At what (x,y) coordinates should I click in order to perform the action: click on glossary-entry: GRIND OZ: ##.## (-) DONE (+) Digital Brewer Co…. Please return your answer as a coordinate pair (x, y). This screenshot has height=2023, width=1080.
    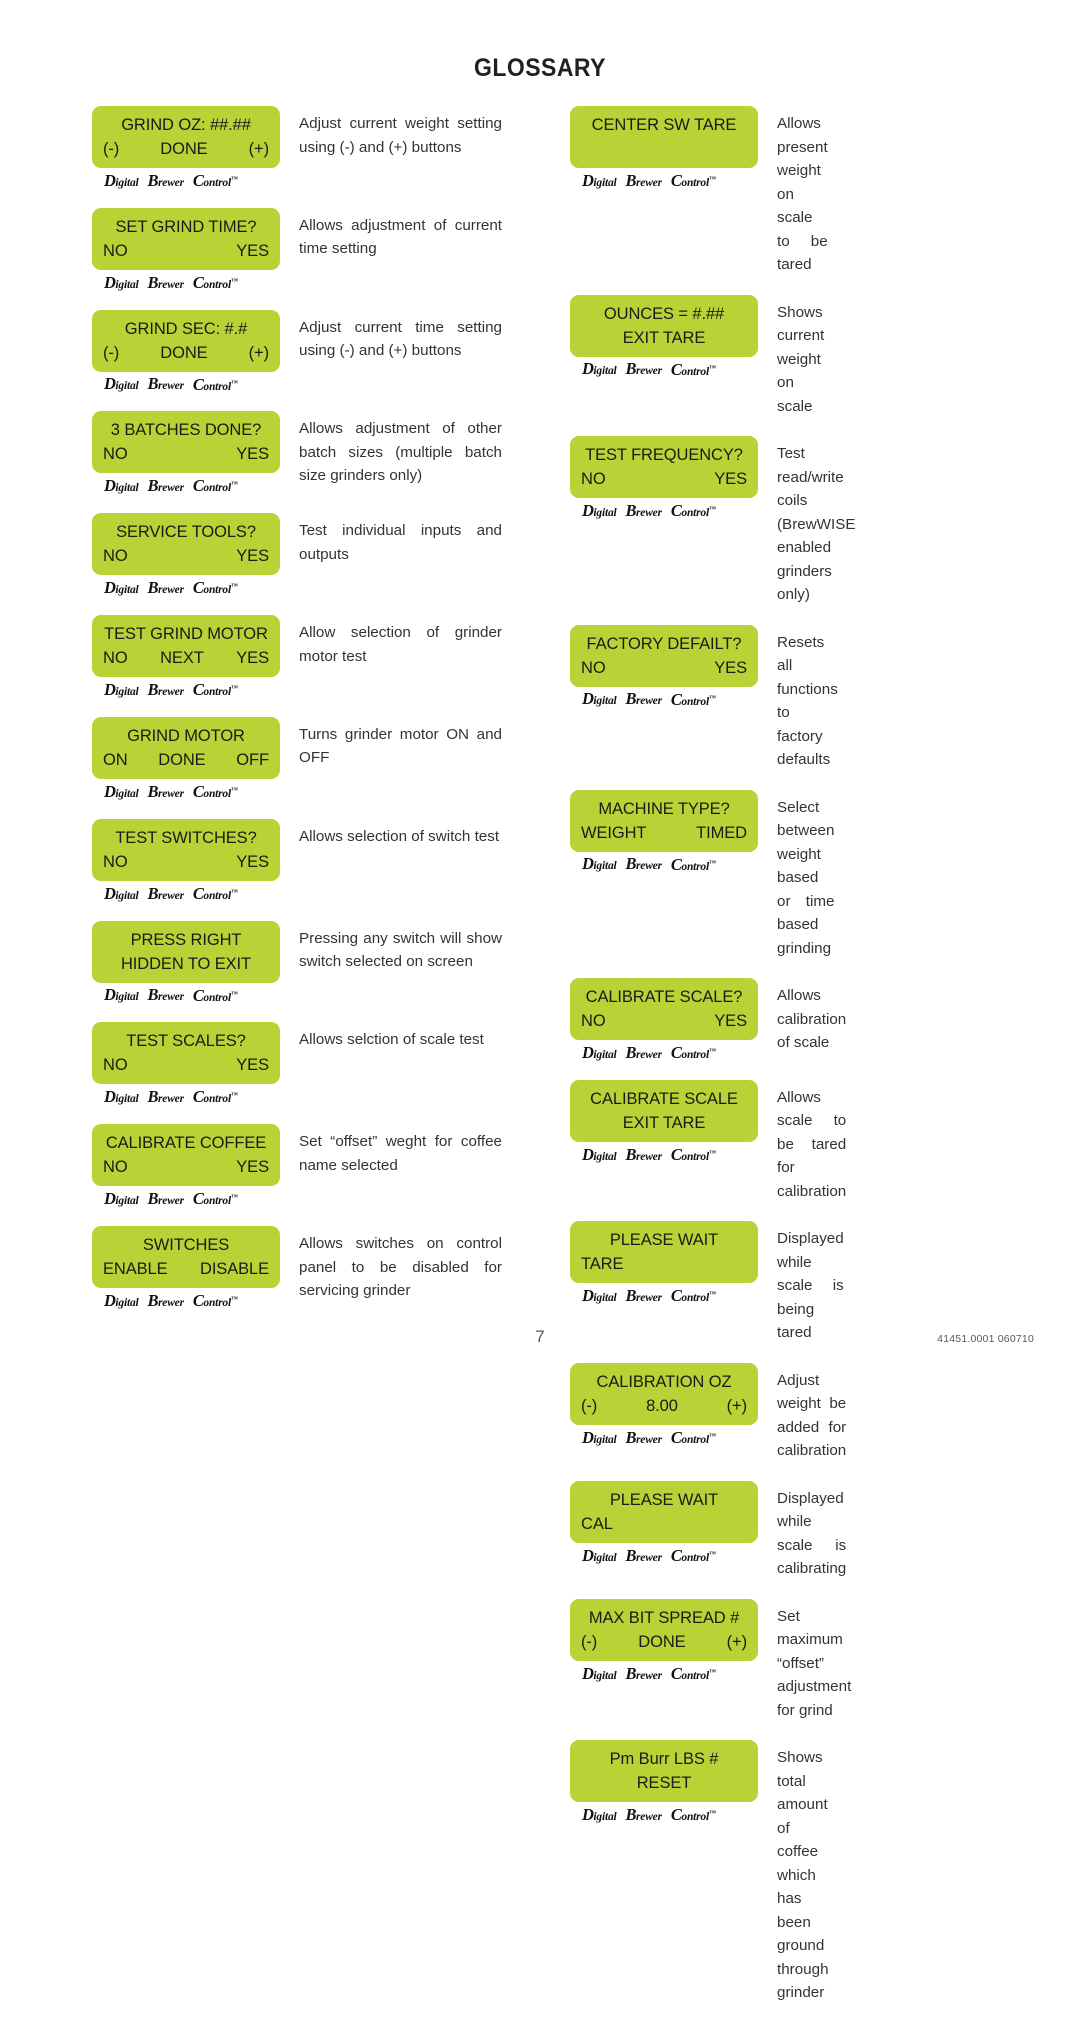
    Looking at the image, I should click on (316, 148).